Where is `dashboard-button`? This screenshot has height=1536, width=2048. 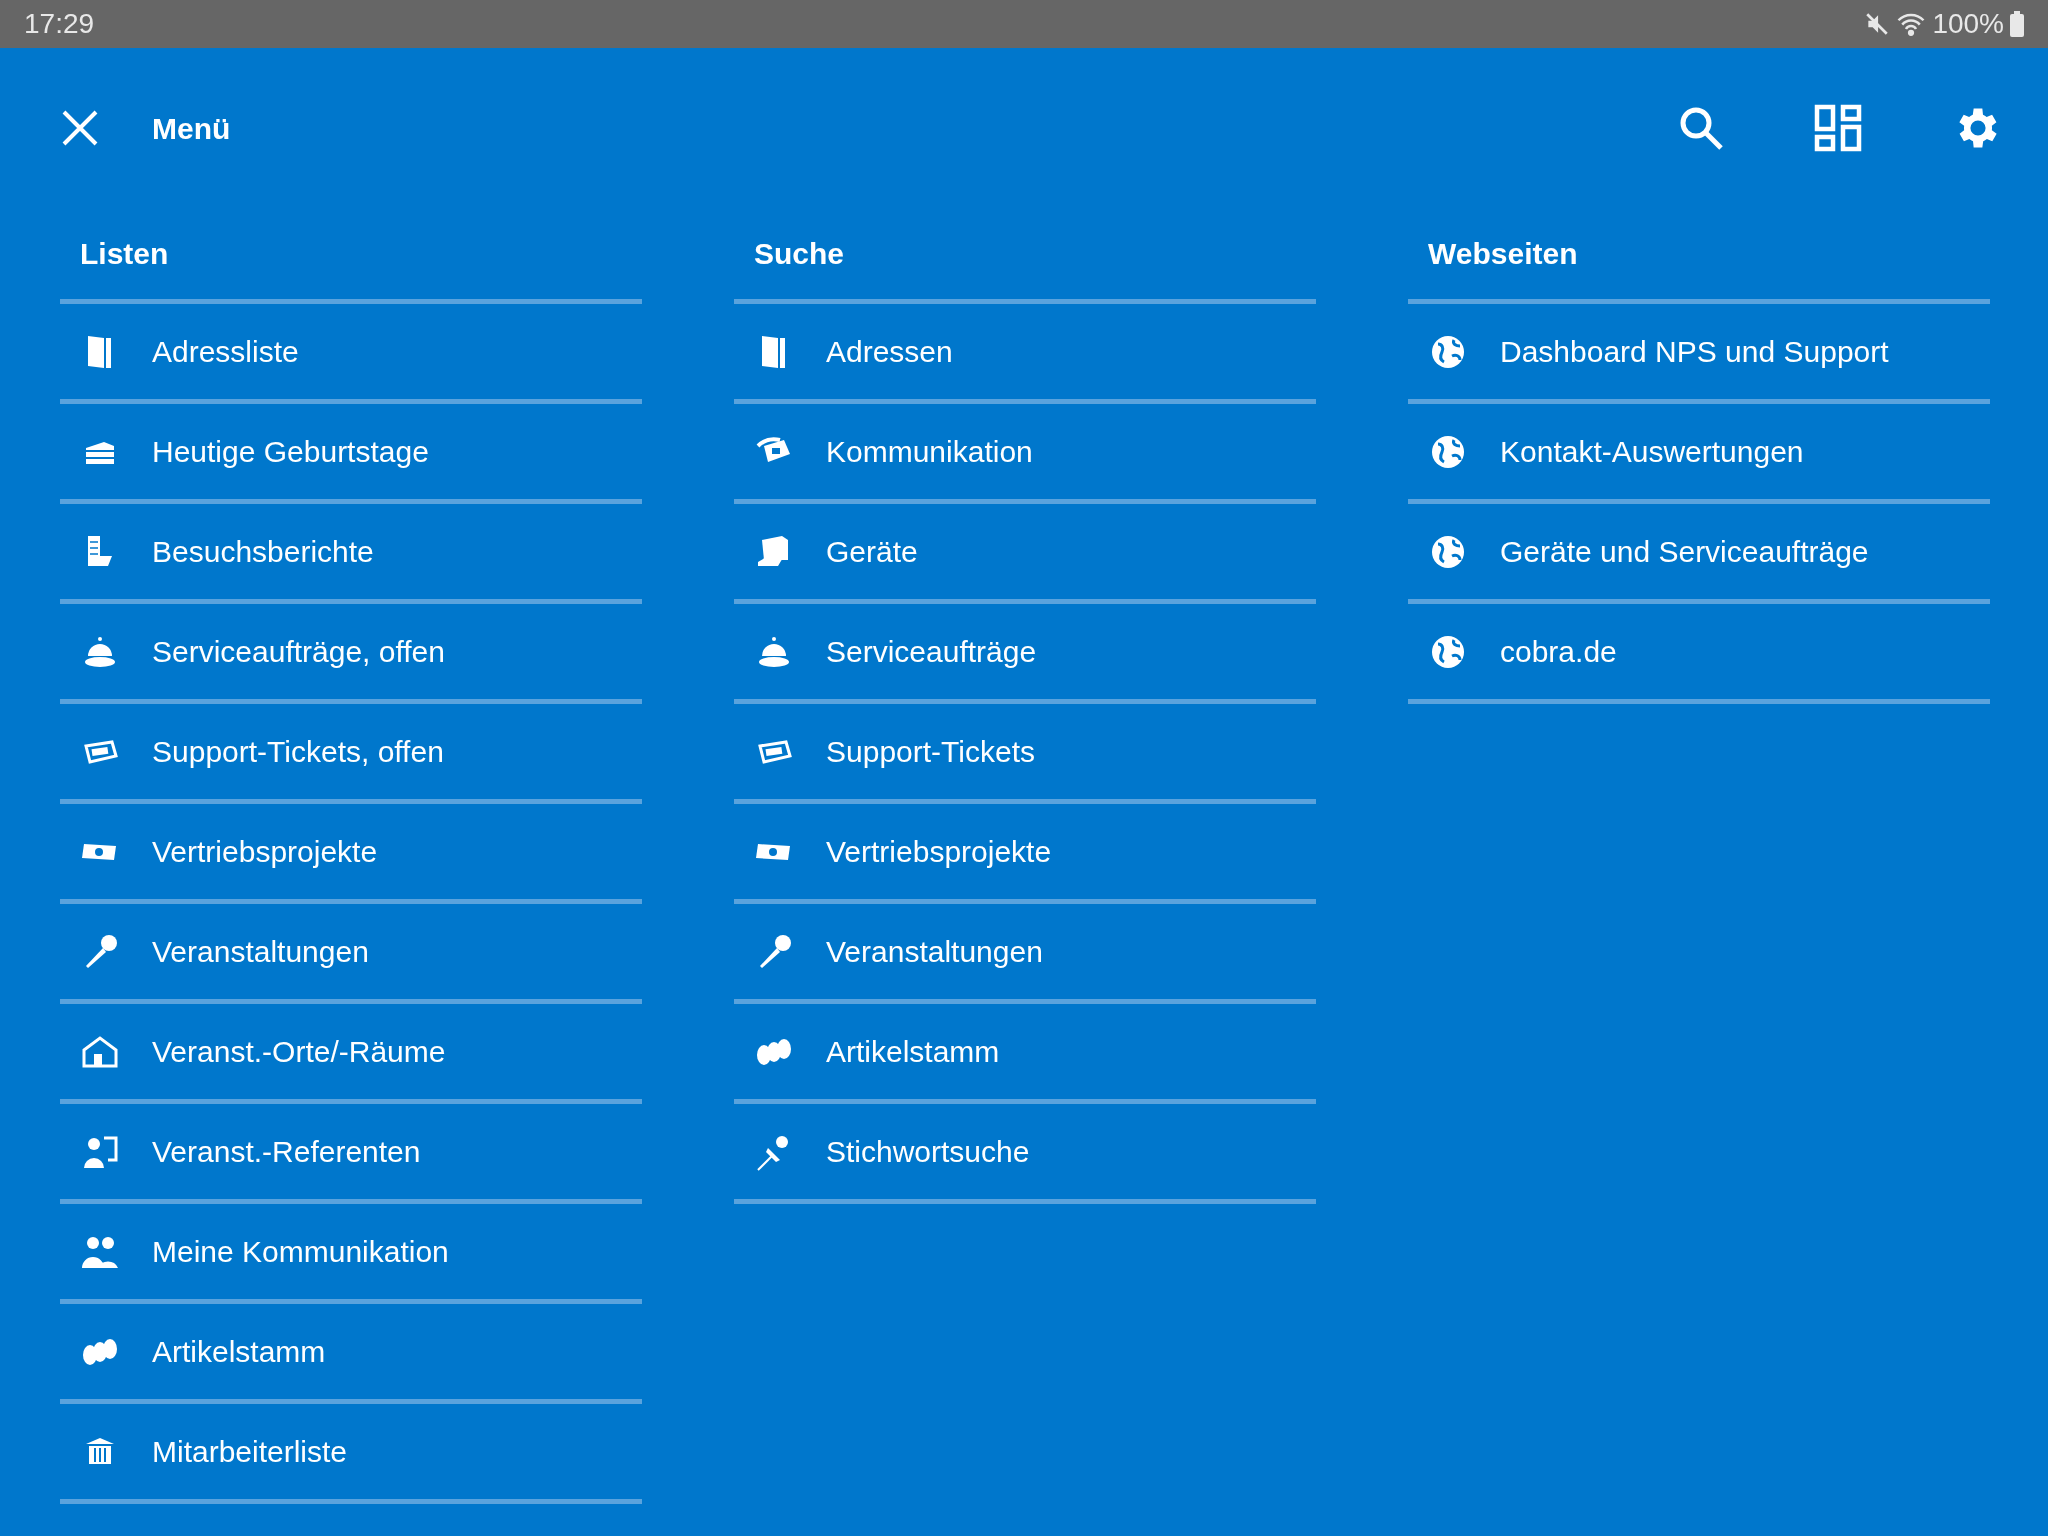
dashboard-button is located at coordinates (1838, 128).